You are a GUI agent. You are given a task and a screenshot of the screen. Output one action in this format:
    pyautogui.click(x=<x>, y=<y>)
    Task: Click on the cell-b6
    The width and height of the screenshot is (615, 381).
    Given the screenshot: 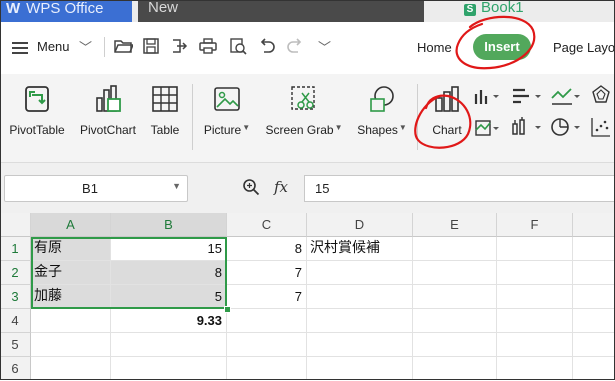 What is the action you would take?
    pyautogui.click(x=169, y=368)
    